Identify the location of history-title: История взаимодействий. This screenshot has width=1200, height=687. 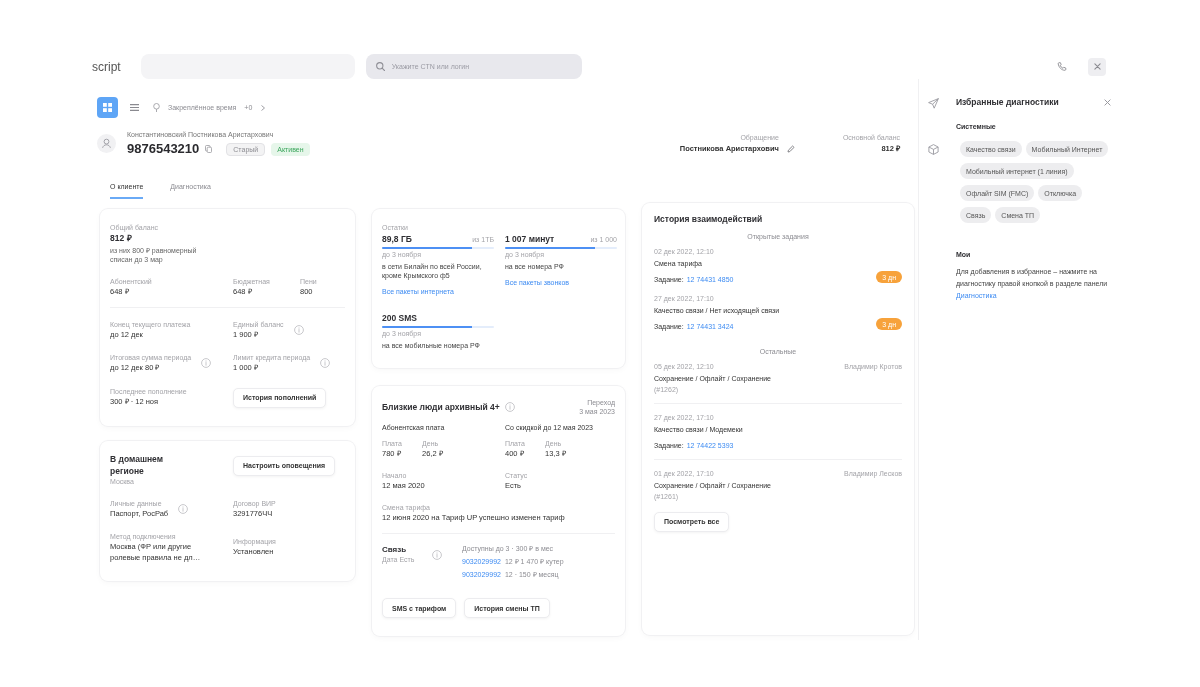
(709, 219).